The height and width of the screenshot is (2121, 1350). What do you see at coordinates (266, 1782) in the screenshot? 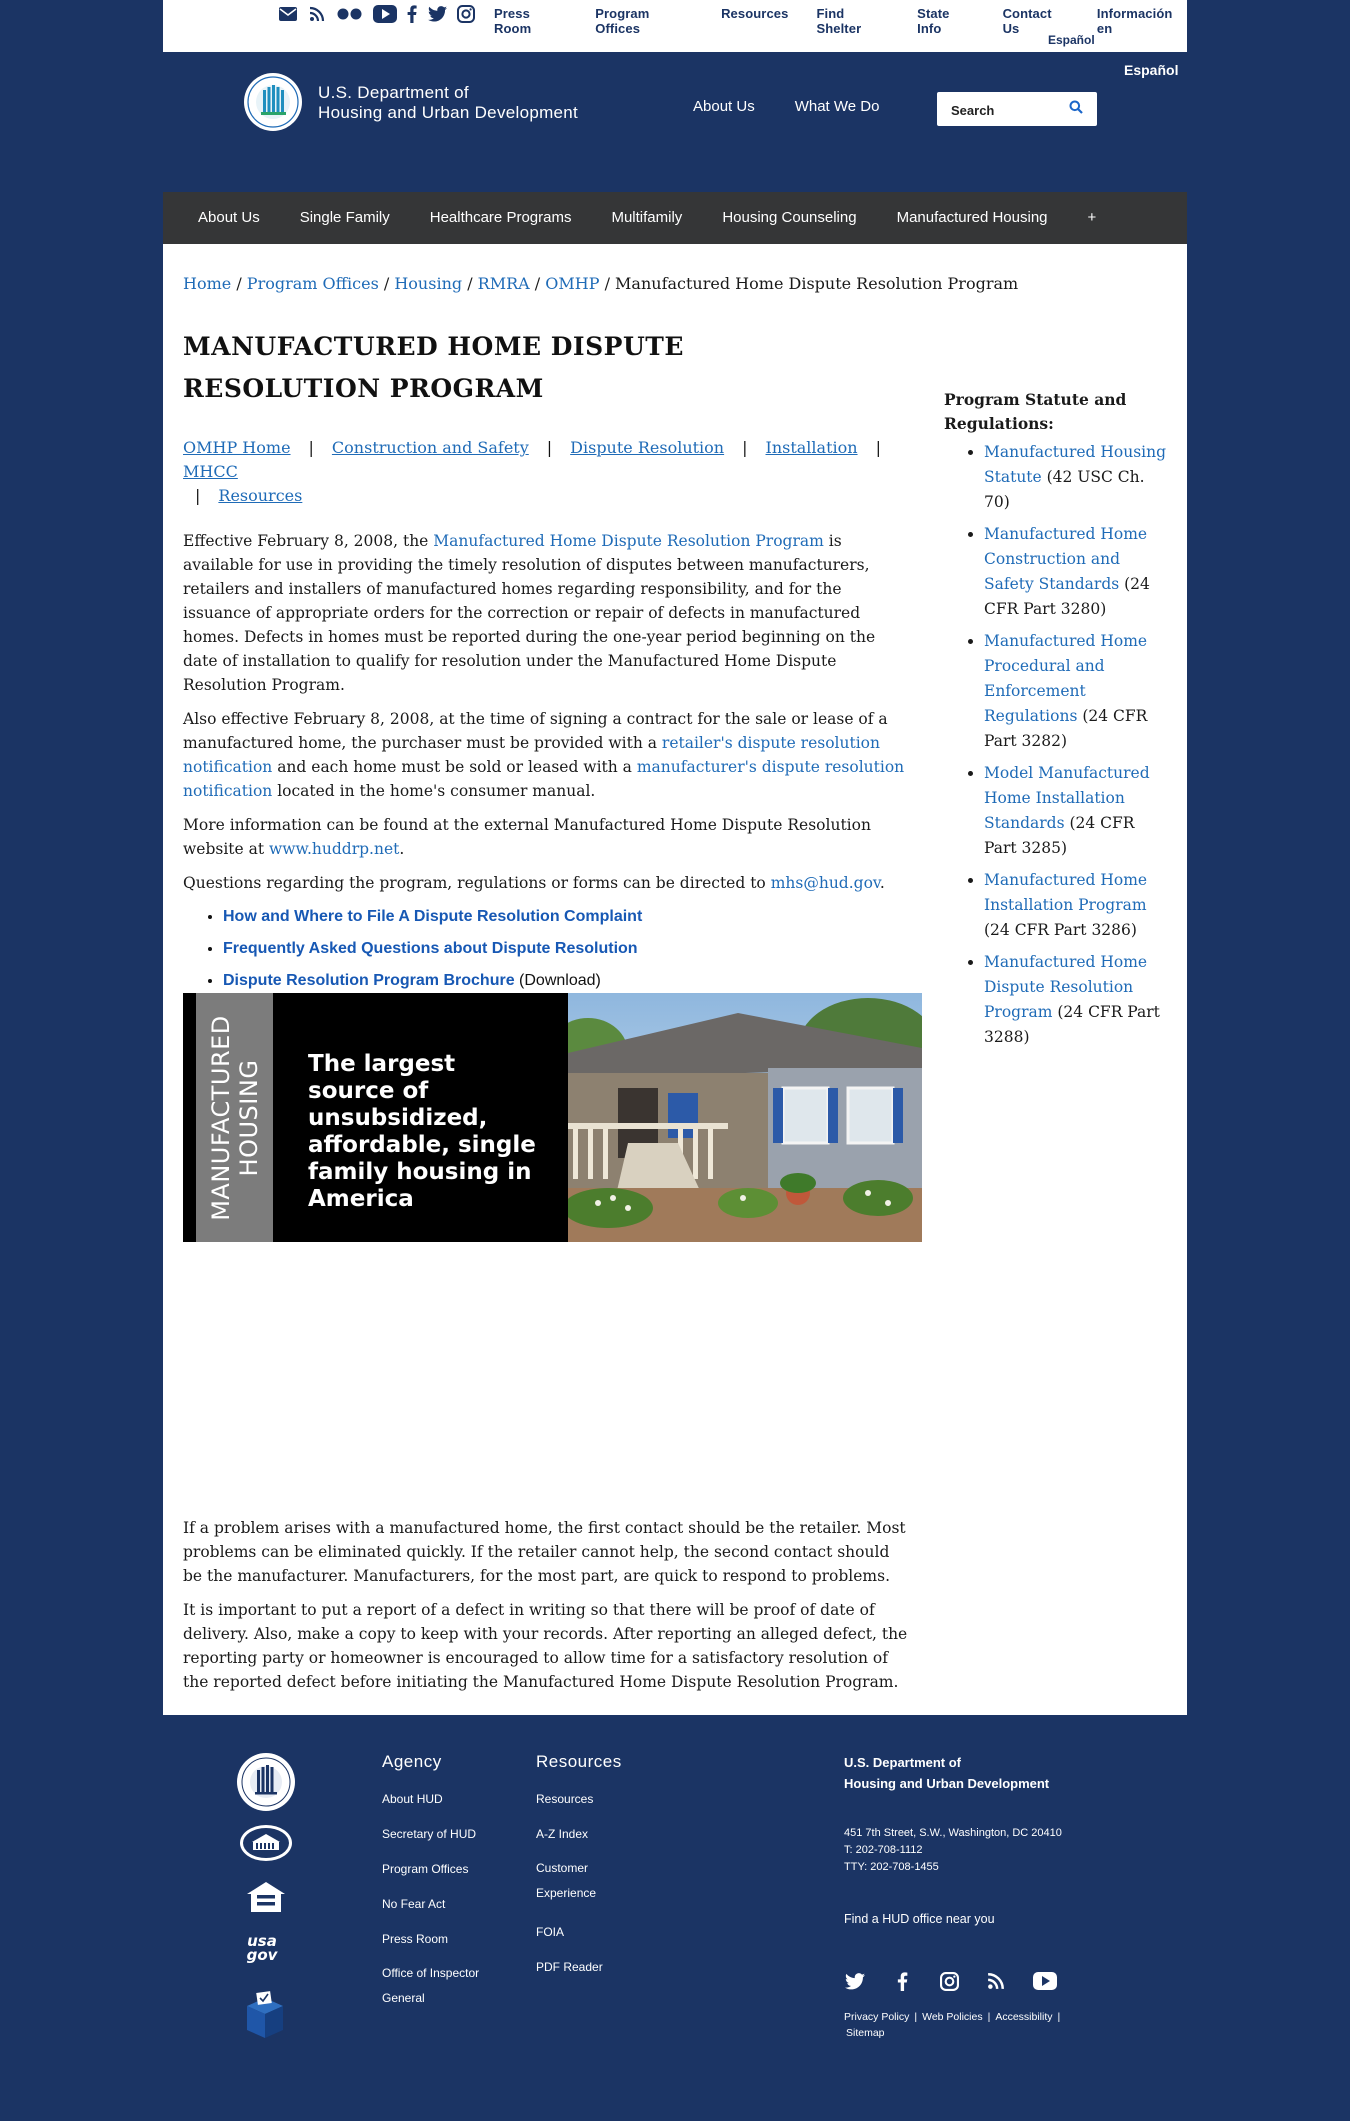
I see `hud-seal-footer-icon` at bounding box center [266, 1782].